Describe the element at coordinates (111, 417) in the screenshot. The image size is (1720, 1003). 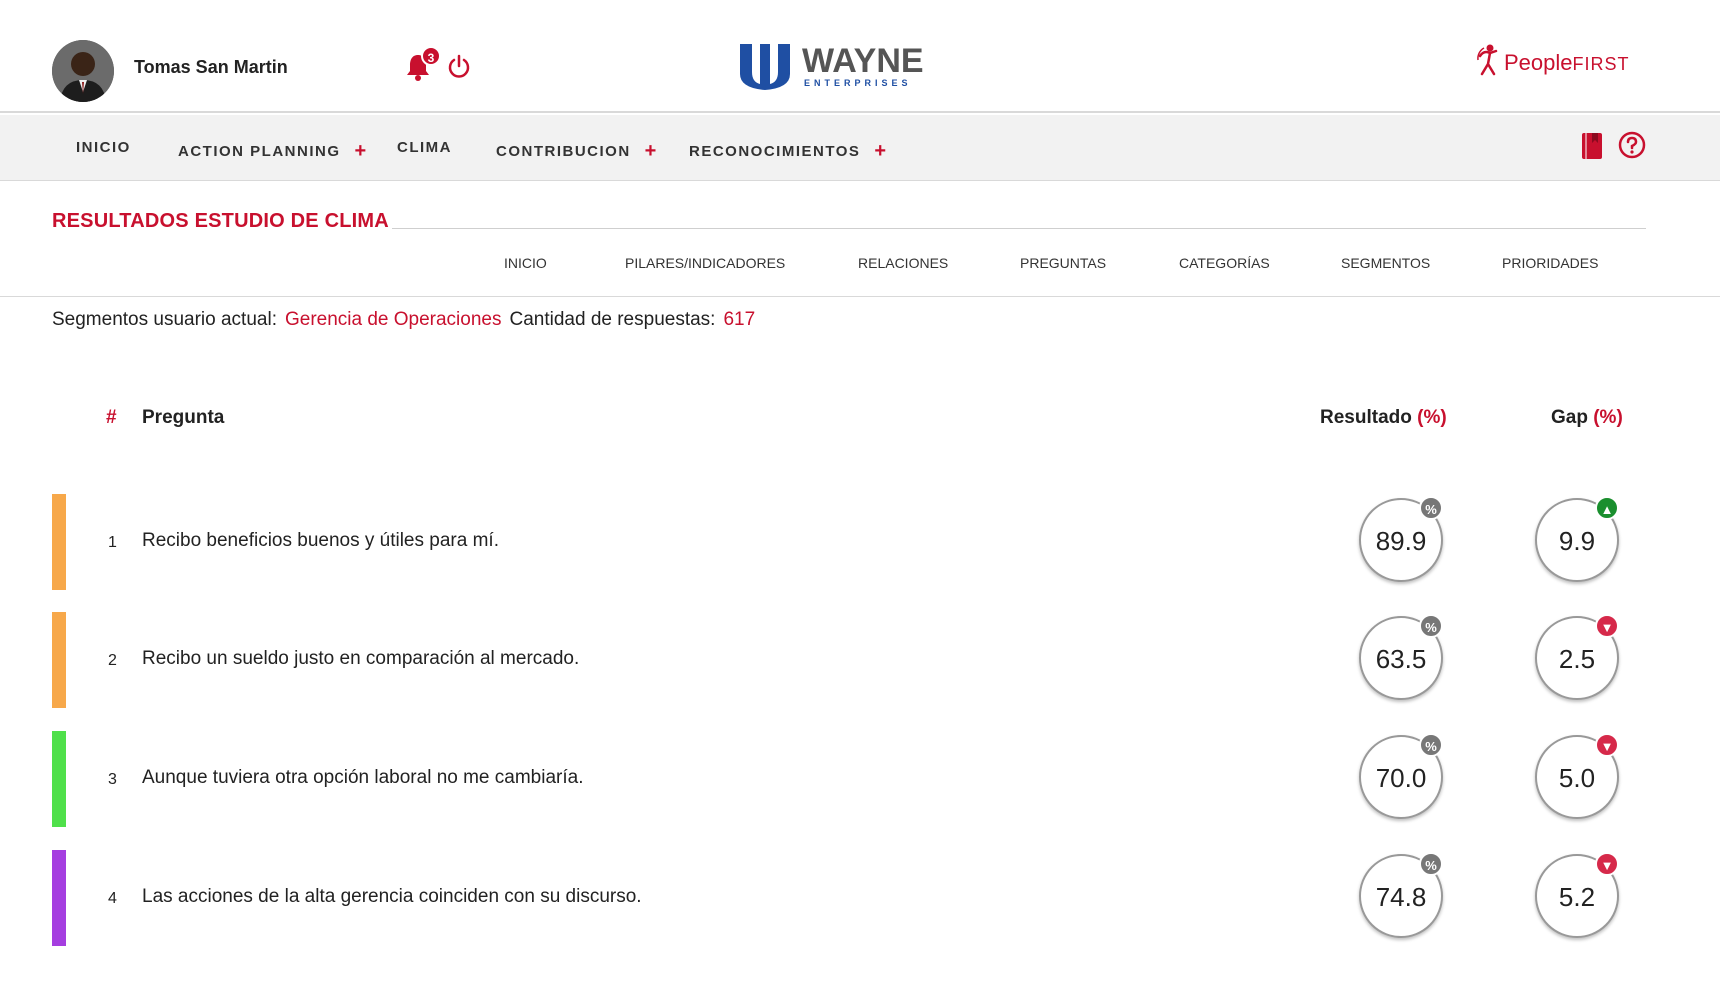
I see `column-header-number: #` at that location.